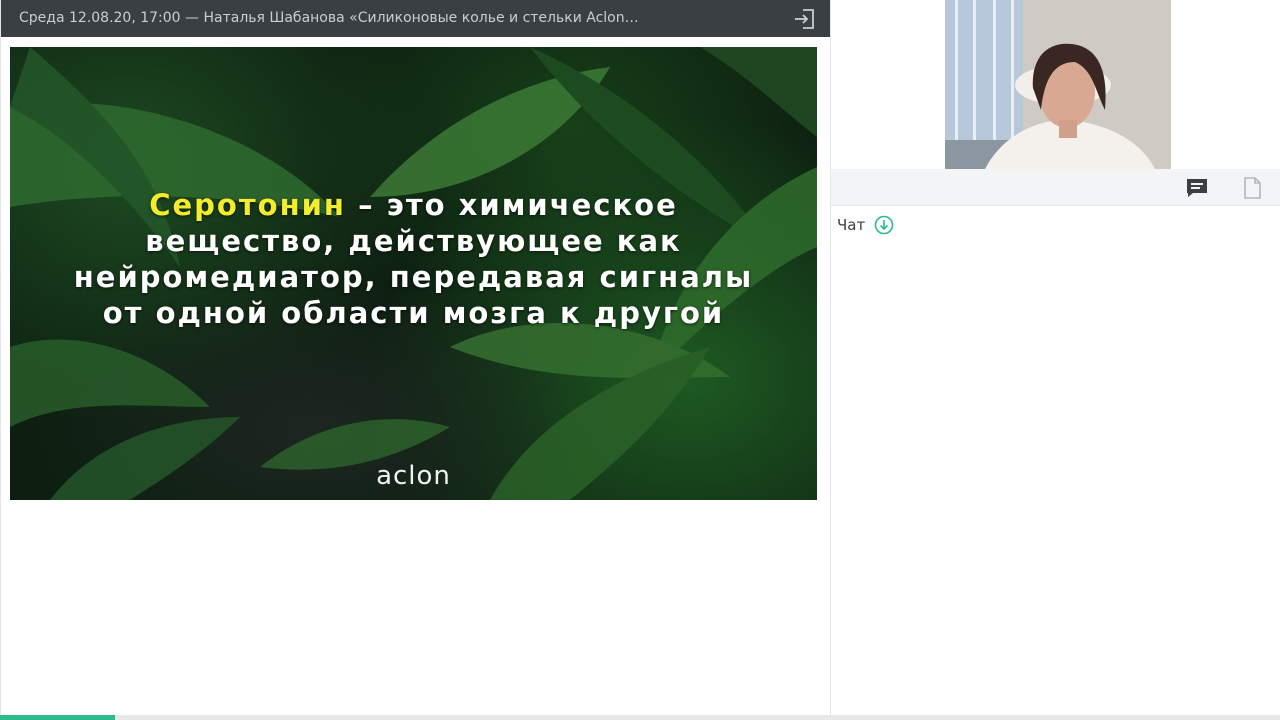 The image size is (1280, 720). I want to click on exit-icon, so click(804, 19).